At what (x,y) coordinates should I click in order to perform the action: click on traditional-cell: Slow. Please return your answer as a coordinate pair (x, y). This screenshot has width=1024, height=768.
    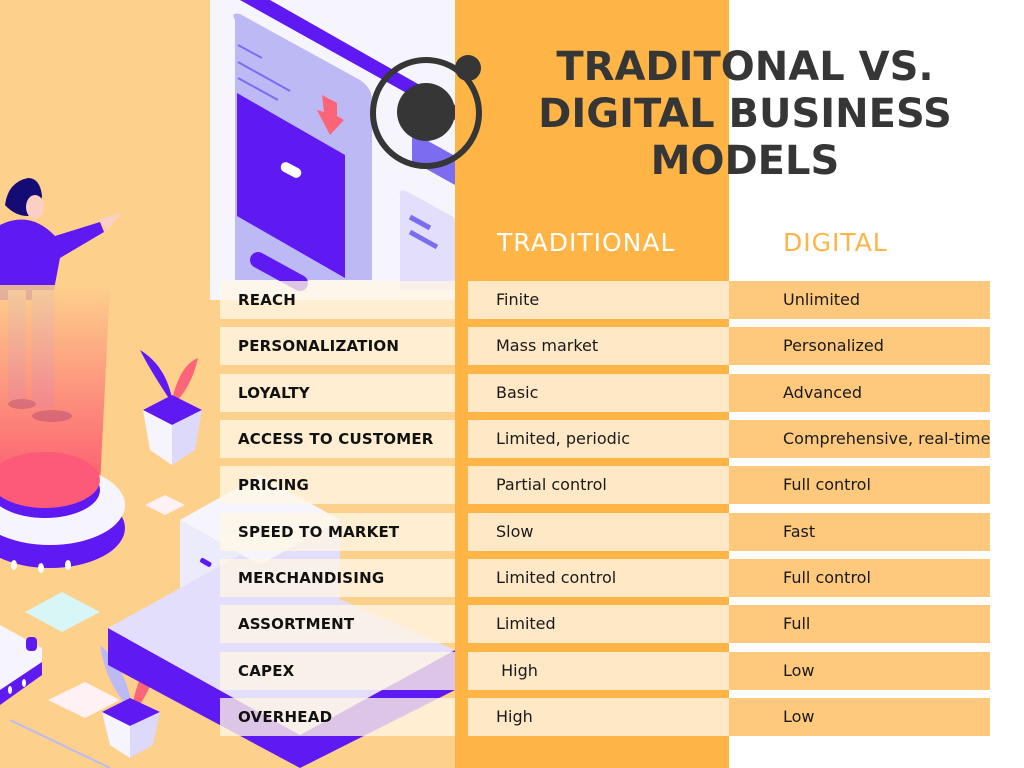
    Looking at the image, I should click on (598, 532).